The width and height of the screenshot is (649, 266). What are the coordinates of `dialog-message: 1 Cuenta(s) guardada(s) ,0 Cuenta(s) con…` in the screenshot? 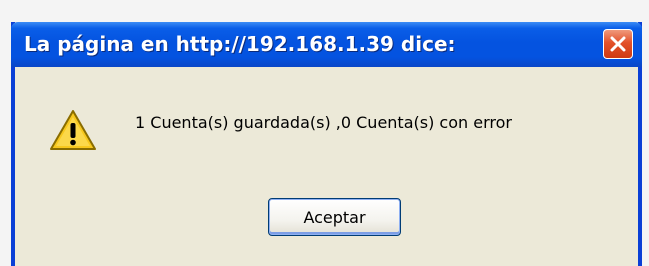 It's located at (323, 122).